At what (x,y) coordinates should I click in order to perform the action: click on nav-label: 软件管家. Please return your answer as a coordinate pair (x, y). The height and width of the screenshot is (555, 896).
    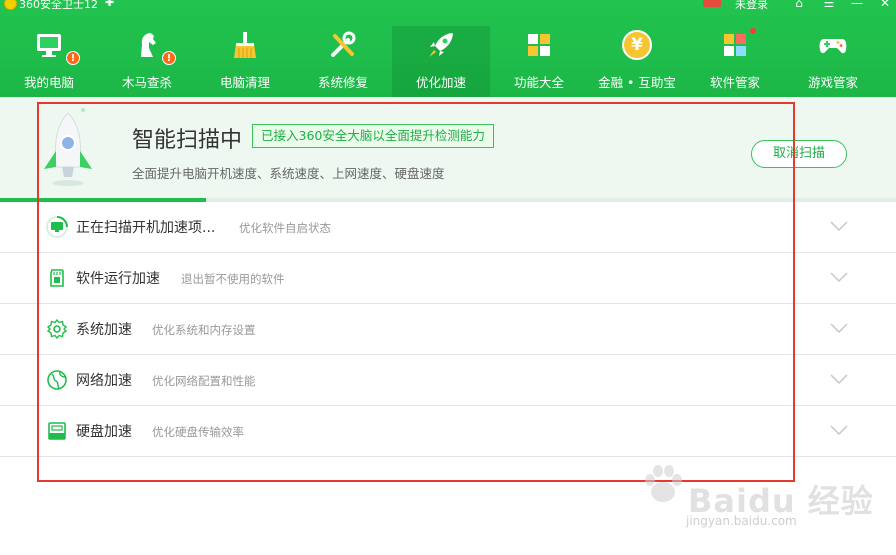
    Looking at the image, I should click on (734, 82).